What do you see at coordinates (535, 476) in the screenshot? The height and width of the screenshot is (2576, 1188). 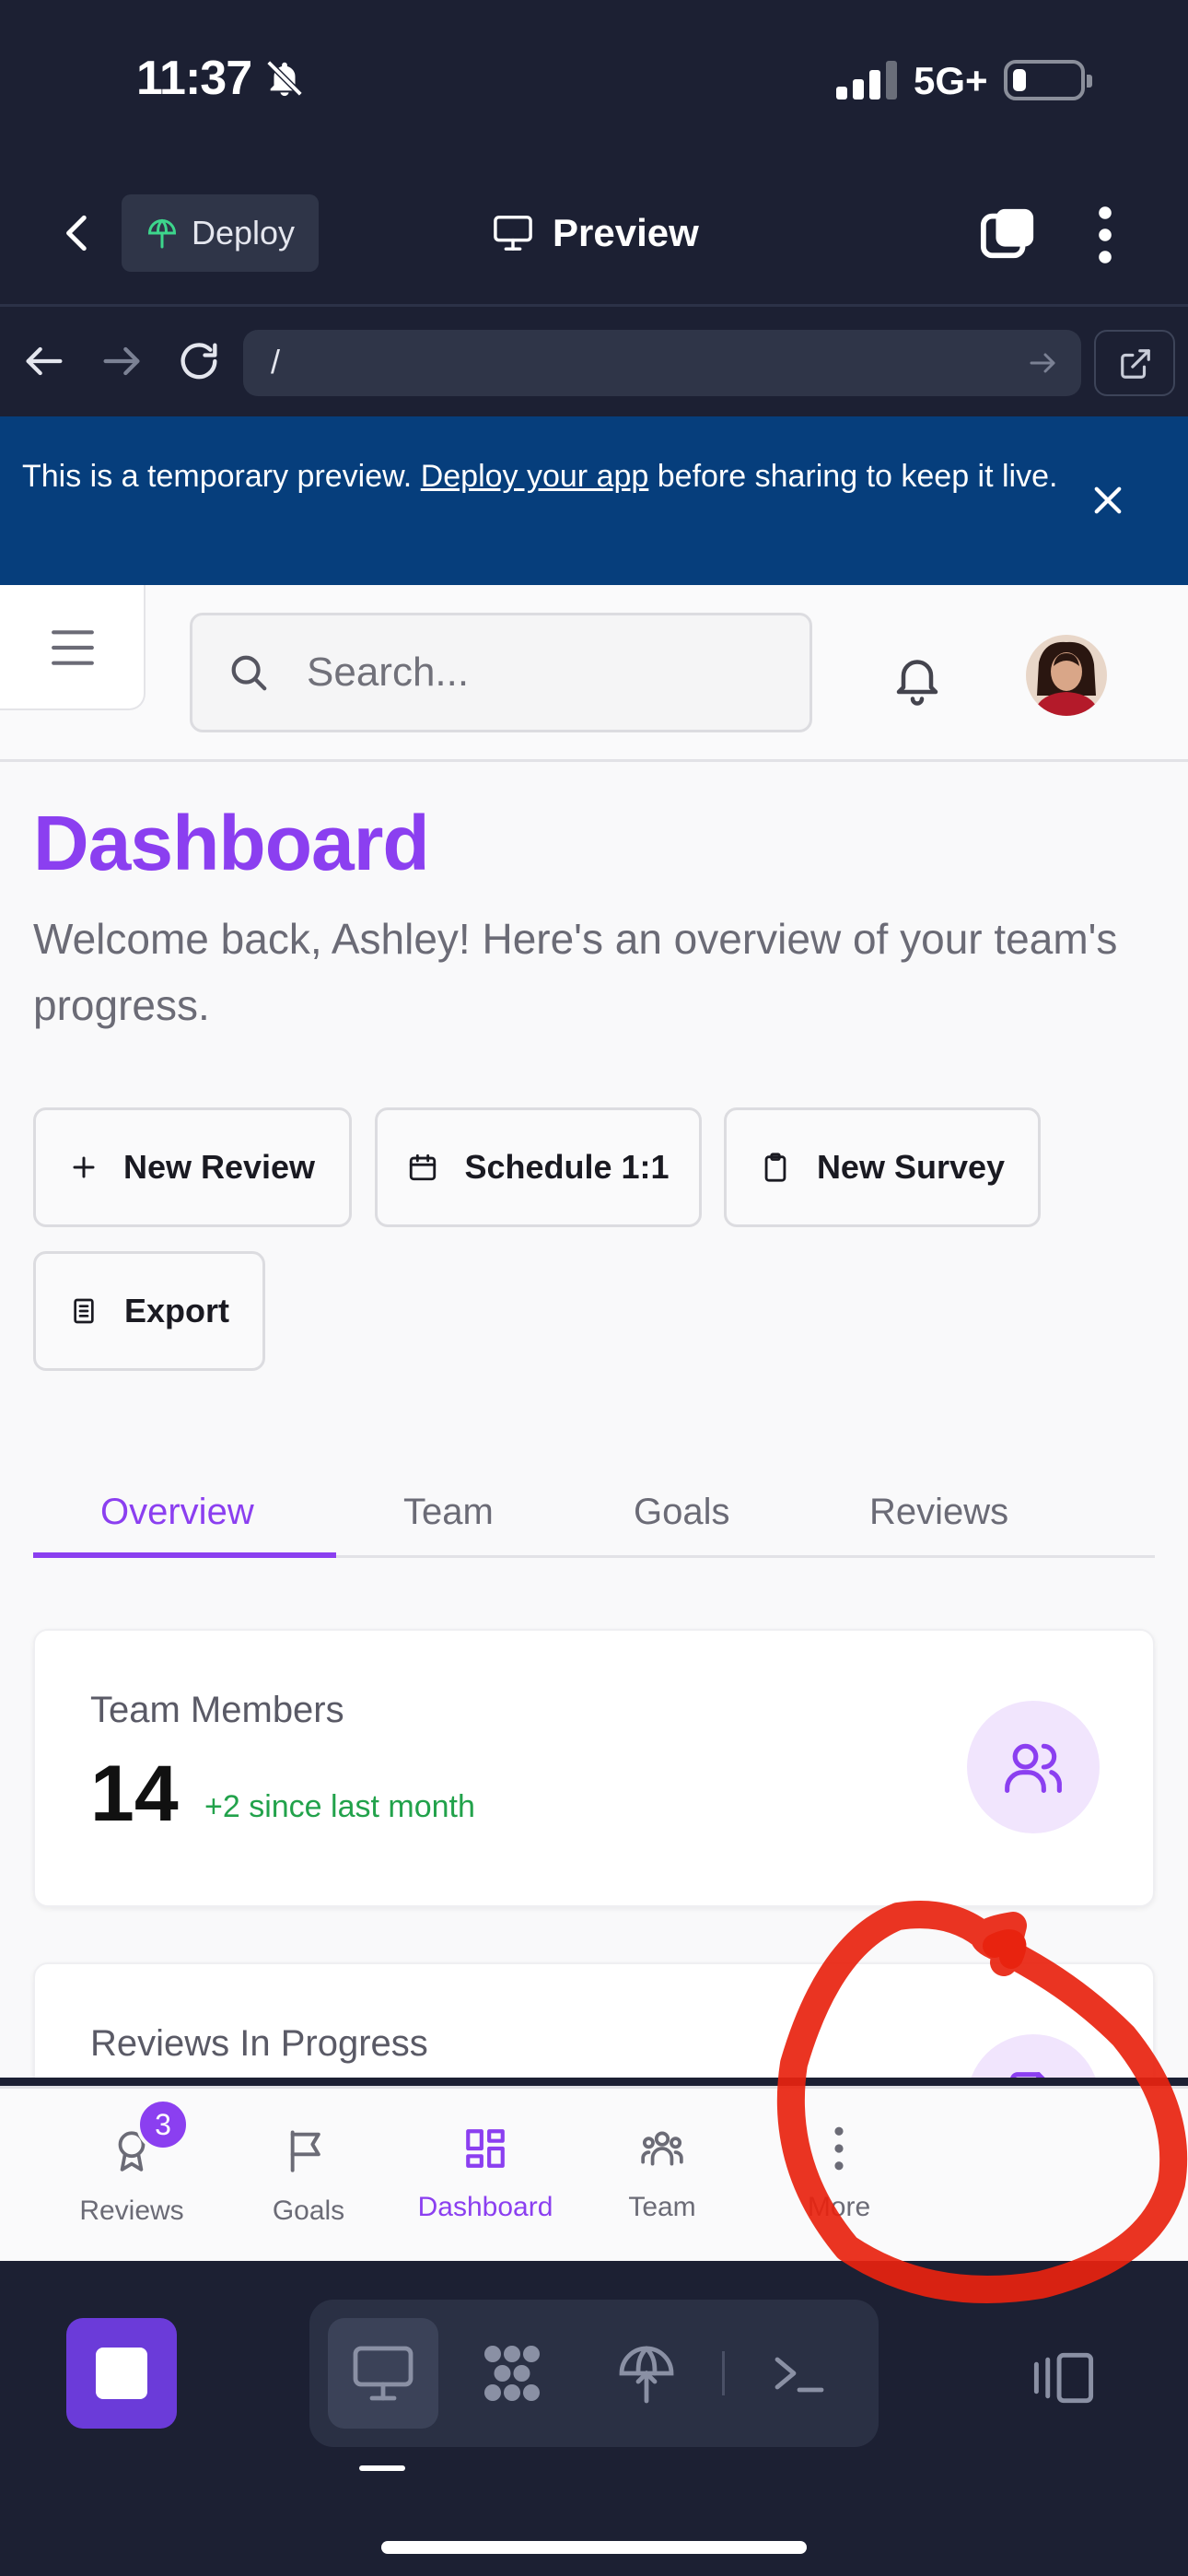 I see `deploy-app-link: Deploy your app` at bounding box center [535, 476].